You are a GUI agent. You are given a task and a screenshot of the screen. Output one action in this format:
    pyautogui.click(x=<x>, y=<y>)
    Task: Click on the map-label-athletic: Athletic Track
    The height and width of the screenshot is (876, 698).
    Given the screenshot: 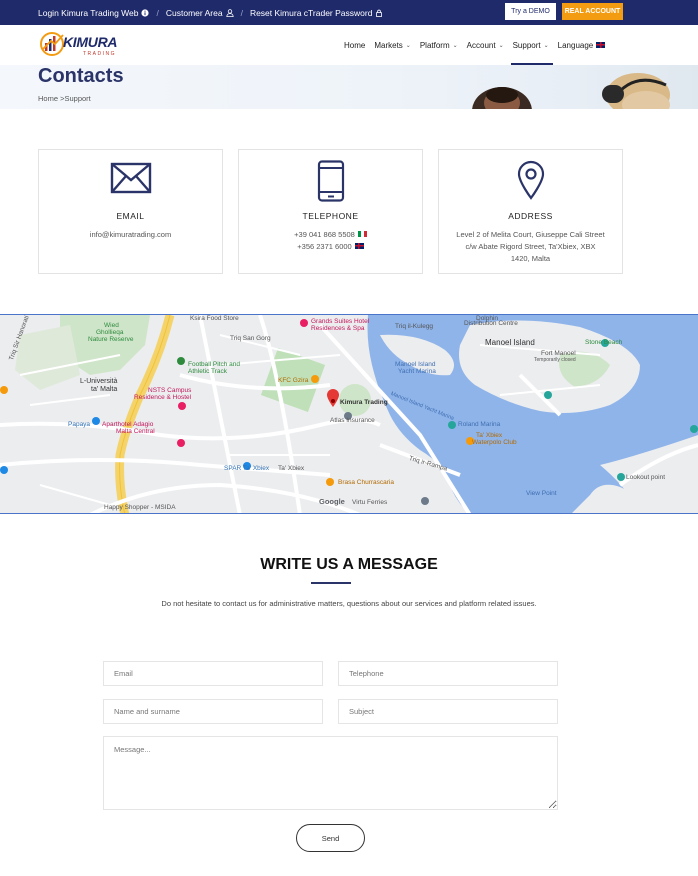 What is the action you would take?
    pyautogui.click(x=208, y=371)
    